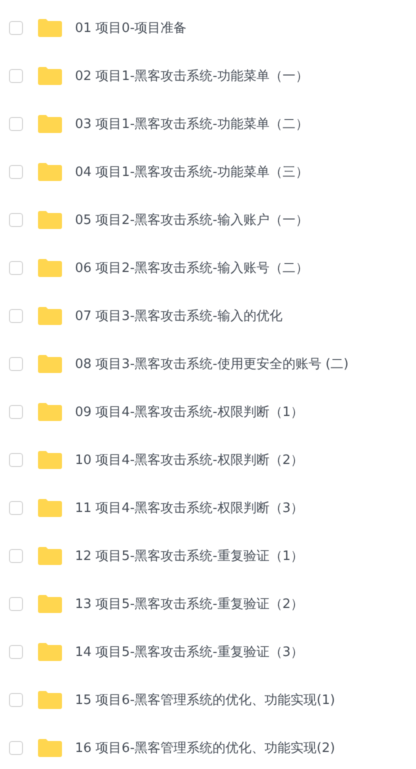 This screenshot has width=416, height=769. I want to click on folder-name: 09 项目4-黑客攻击系统-权限判断（1）, so click(189, 412).